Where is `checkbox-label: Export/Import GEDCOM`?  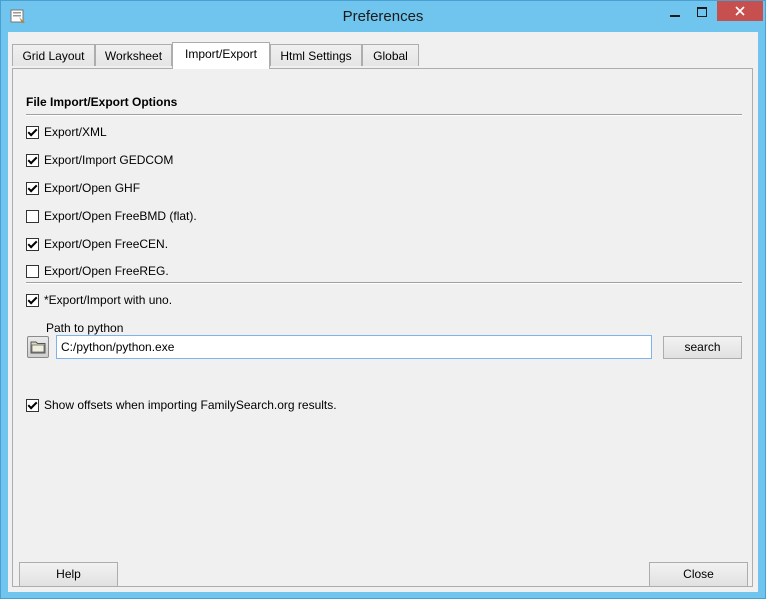
checkbox-label: Export/Import GEDCOM is located at coordinates (109, 160).